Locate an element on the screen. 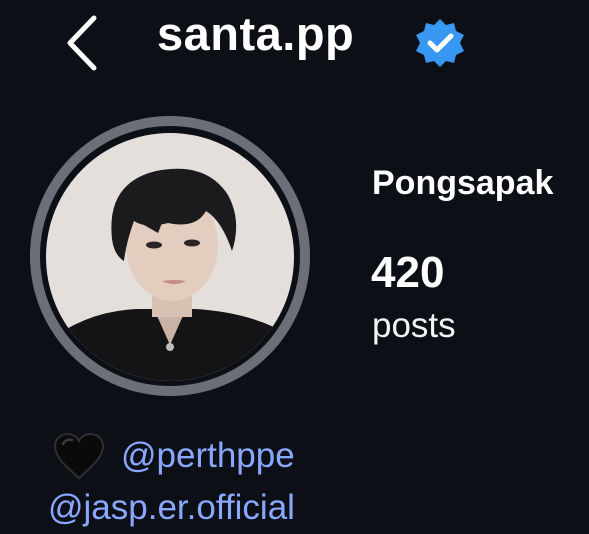  verified-badge-icon is located at coordinates (440, 43).